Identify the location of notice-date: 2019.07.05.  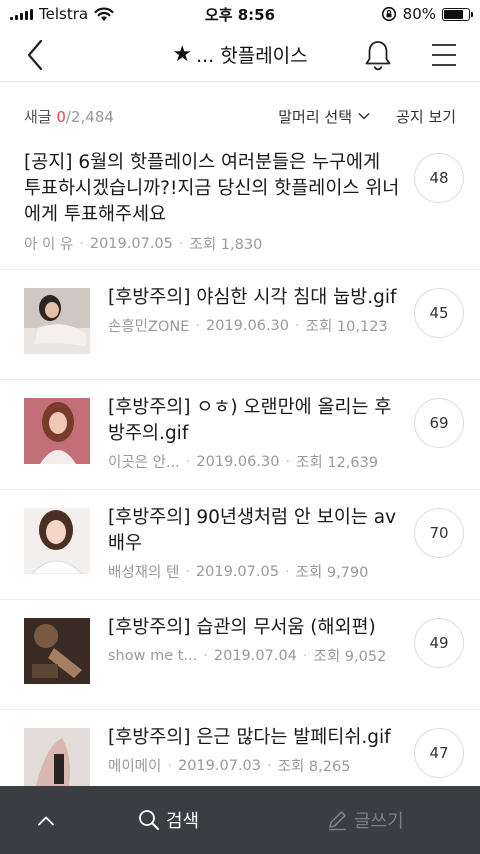
(131, 243).